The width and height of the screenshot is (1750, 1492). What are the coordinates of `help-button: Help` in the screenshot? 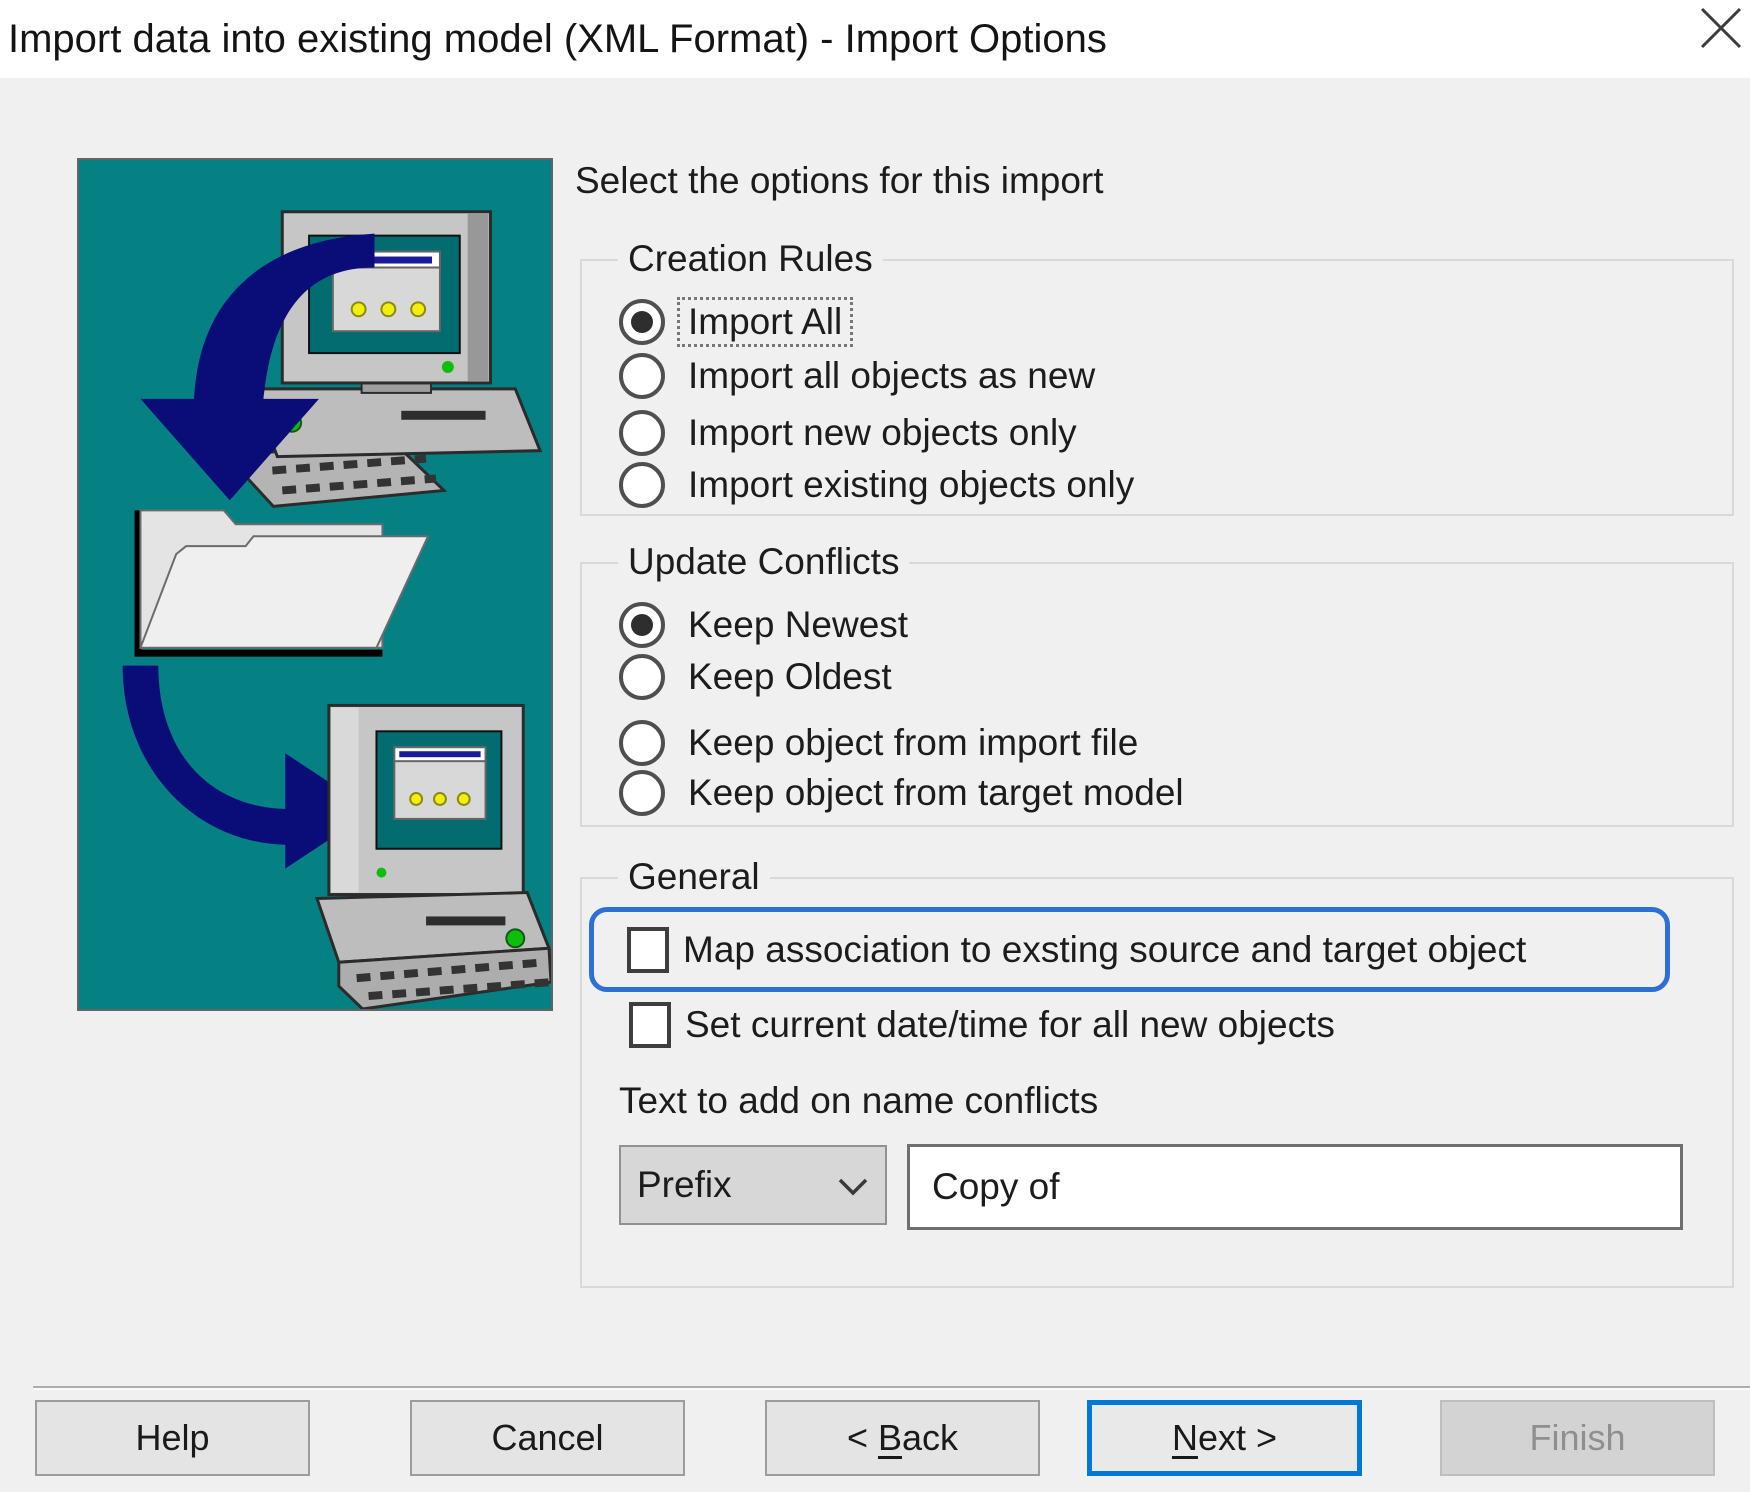 It's located at (172, 1438).